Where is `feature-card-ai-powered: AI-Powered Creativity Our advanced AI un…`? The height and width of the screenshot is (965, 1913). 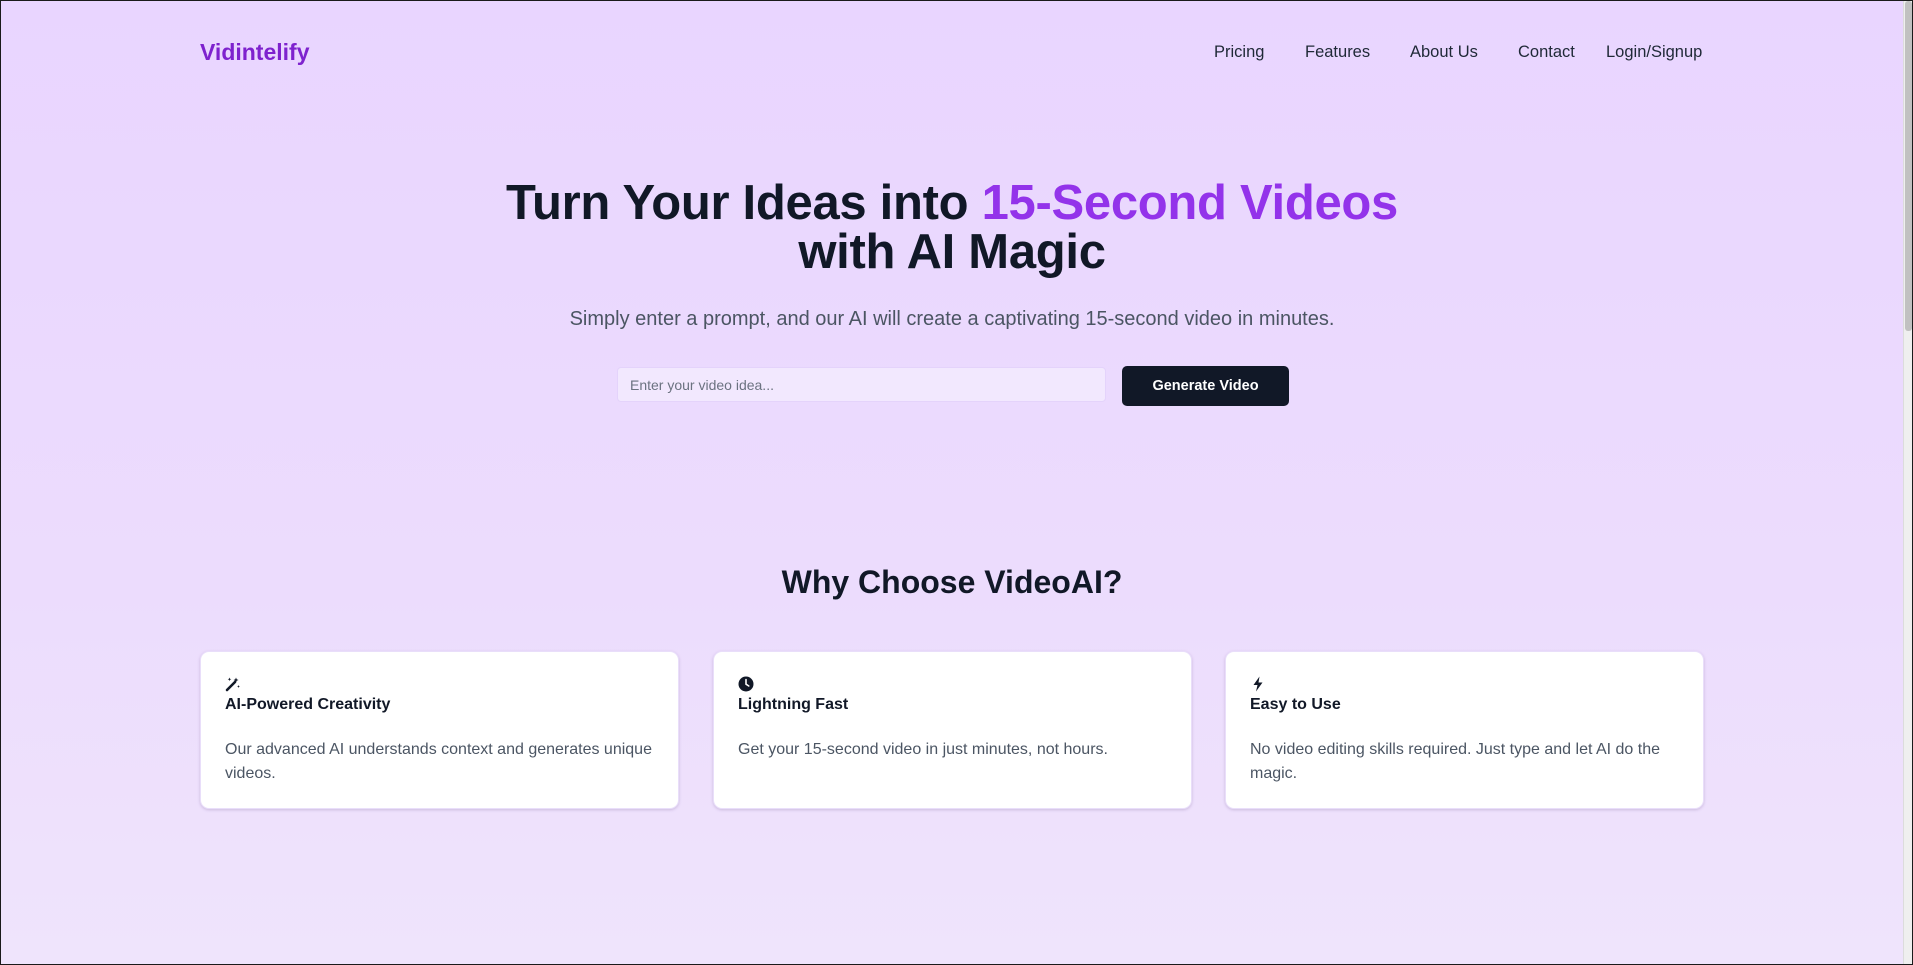 feature-card-ai-powered: AI-Powered Creativity Our advanced AI un… is located at coordinates (439, 730).